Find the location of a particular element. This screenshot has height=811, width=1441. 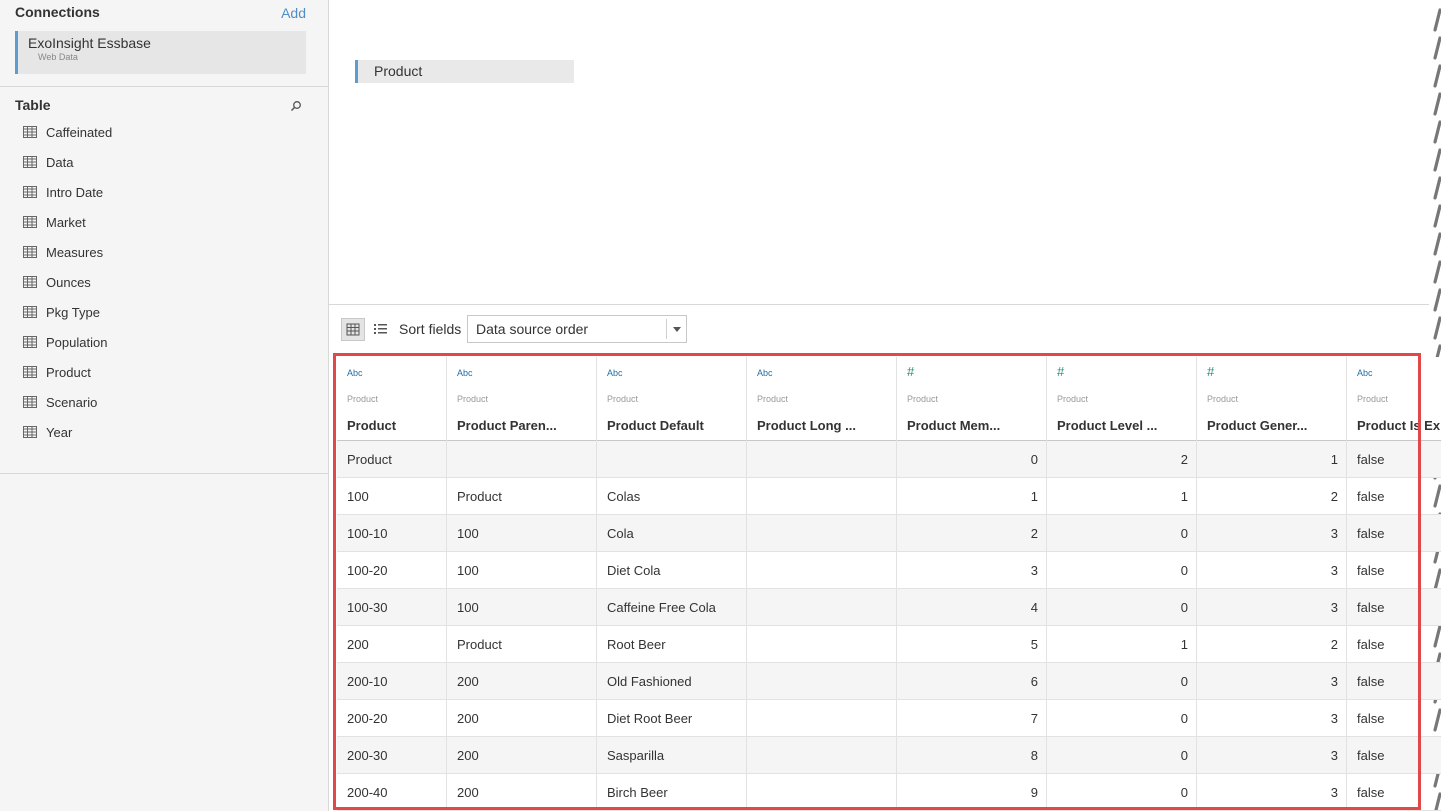

table-cell: Birch Beer is located at coordinates (672, 792).